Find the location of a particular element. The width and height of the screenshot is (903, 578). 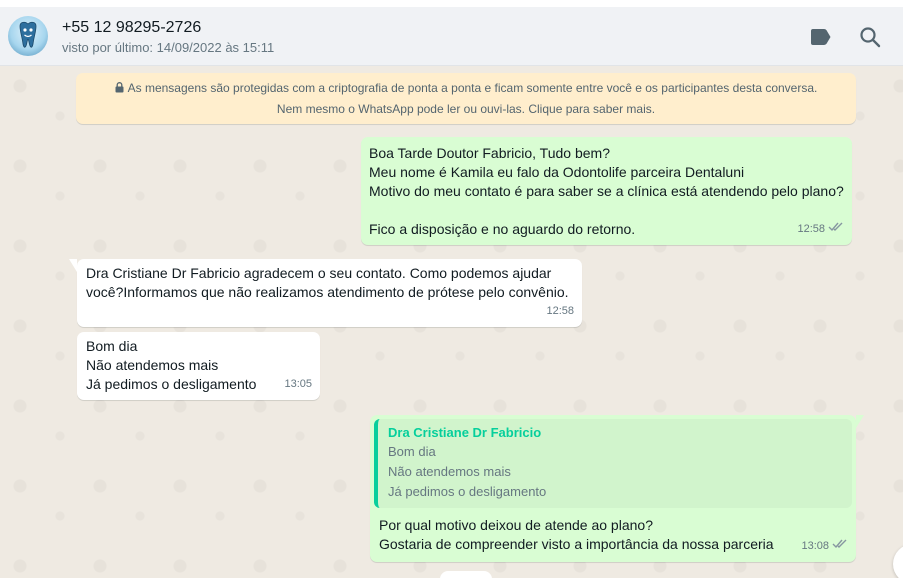

message-time: 13:05 is located at coordinates (298, 384).